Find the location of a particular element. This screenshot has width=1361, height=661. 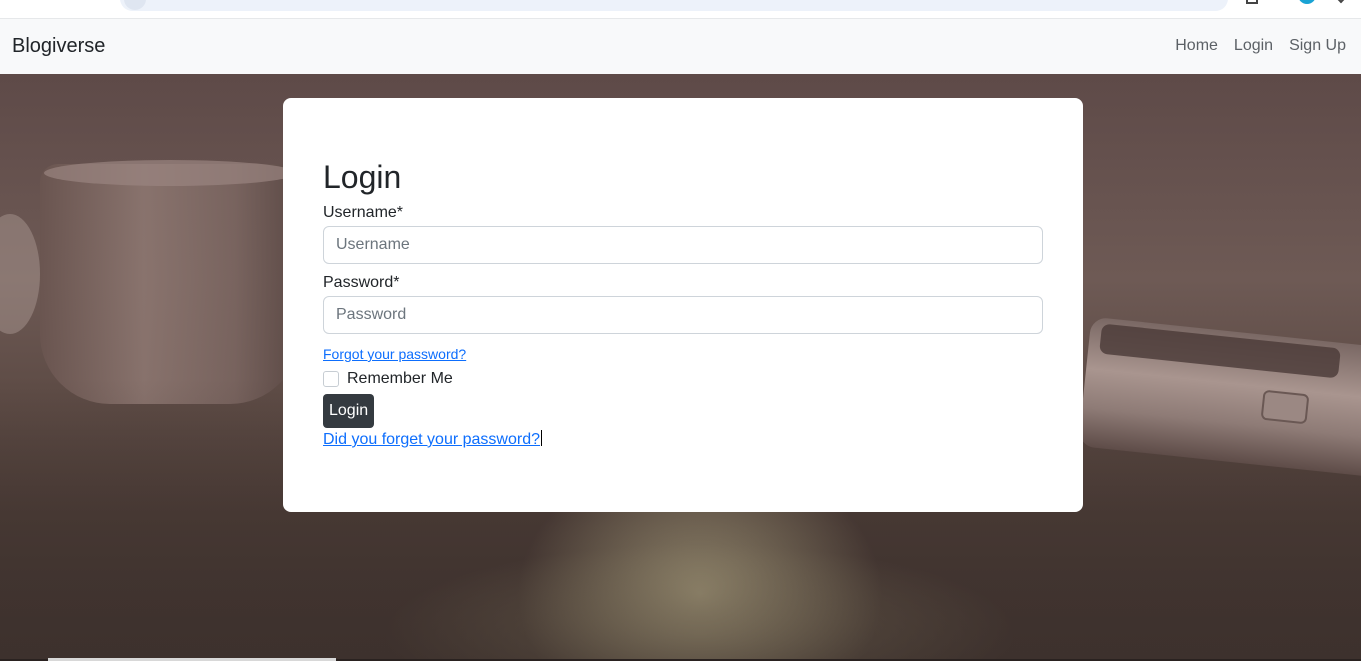

background-blur is located at coordinates (20, 274).